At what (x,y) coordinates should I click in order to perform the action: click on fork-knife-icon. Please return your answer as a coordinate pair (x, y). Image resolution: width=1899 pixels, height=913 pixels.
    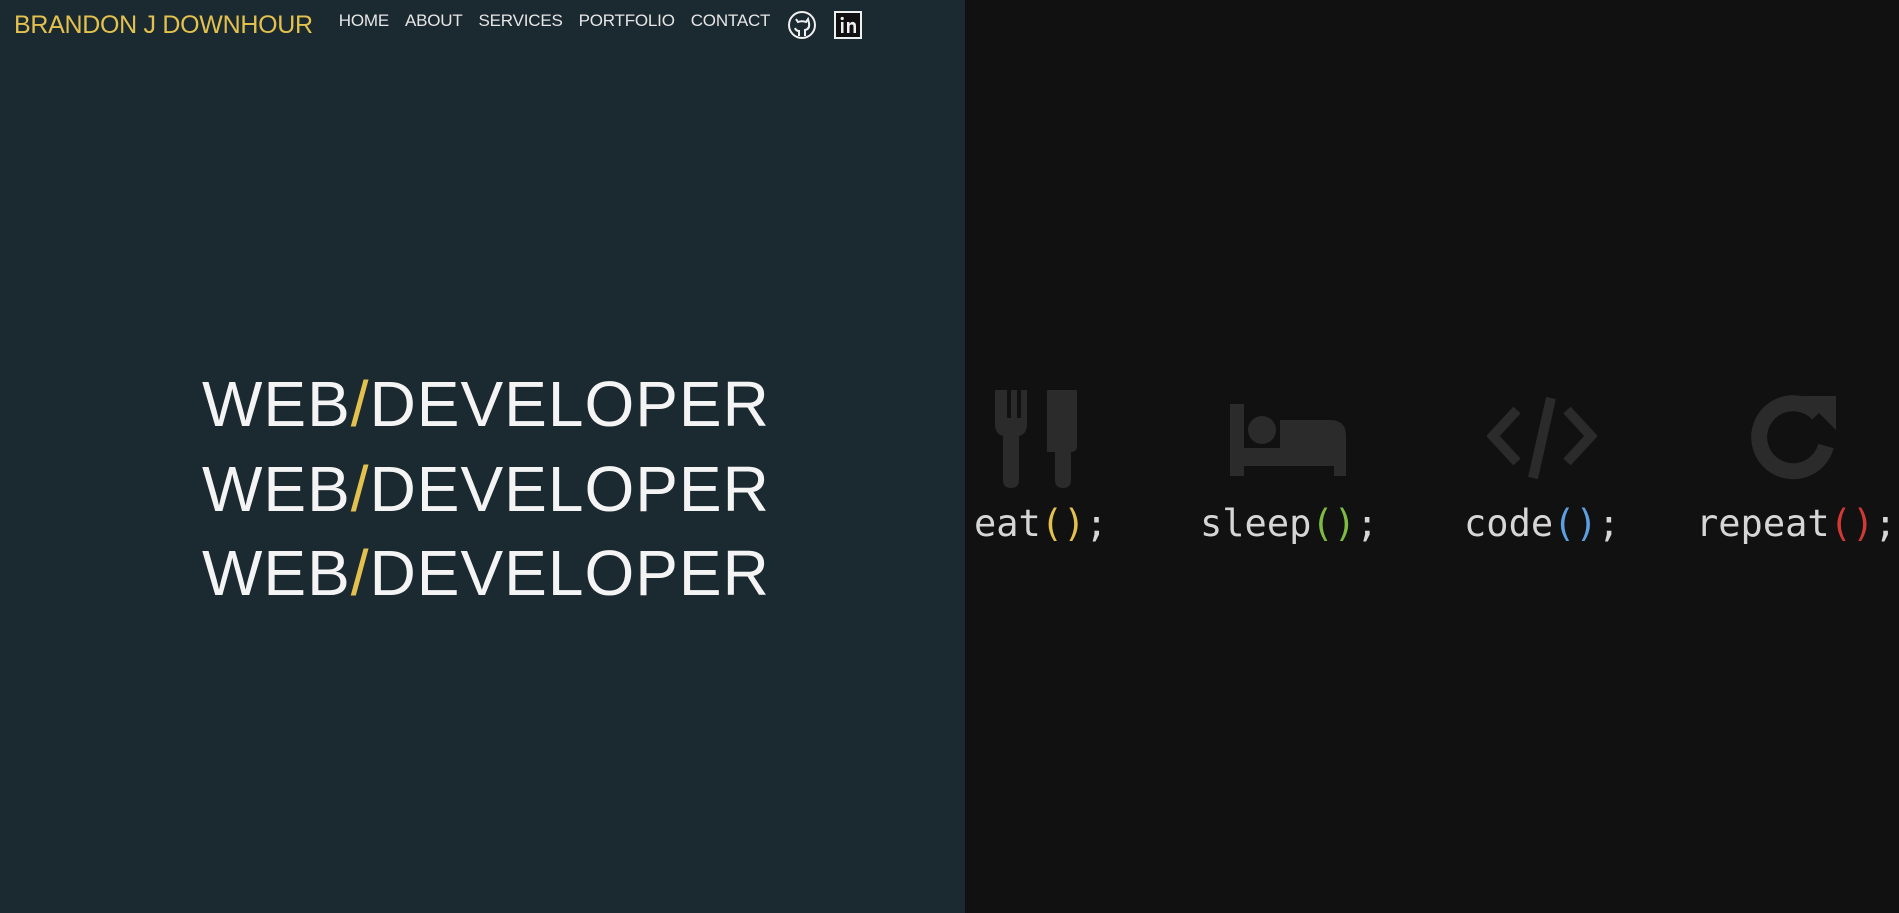
    Looking at the image, I should click on (1036, 439).